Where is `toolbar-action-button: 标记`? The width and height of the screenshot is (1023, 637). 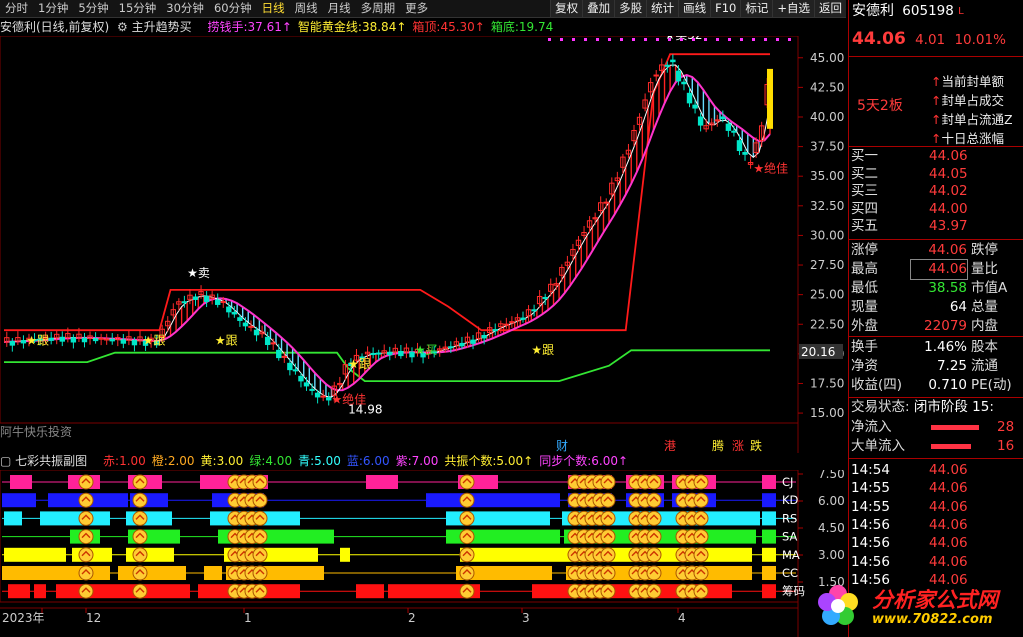
toolbar-action-button: 标记 is located at coordinates (756, 8).